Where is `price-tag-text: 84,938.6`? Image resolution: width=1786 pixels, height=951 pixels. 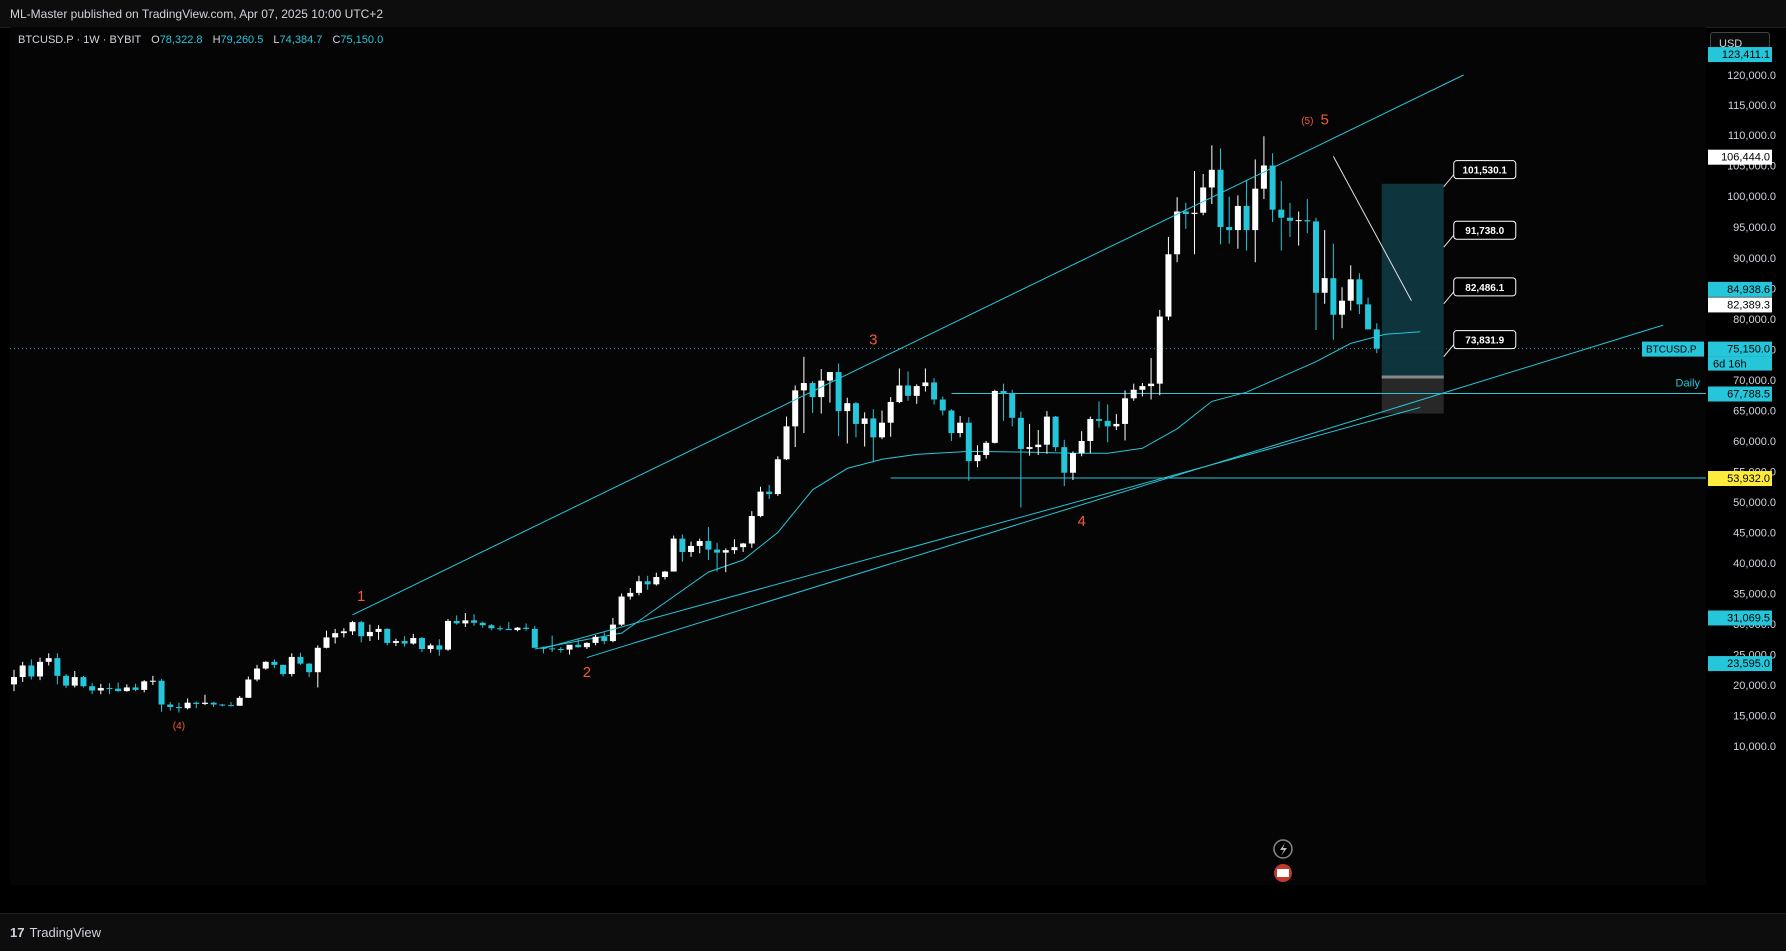
price-tag-text: 84,938.6 is located at coordinates (1748, 290).